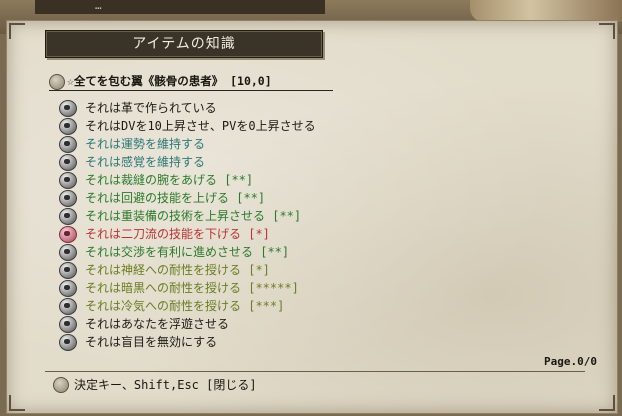 The height and width of the screenshot is (416, 622). What do you see at coordinates (546, 11) in the screenshot?
I see `background-decoration` at bounding box center [546, 11].